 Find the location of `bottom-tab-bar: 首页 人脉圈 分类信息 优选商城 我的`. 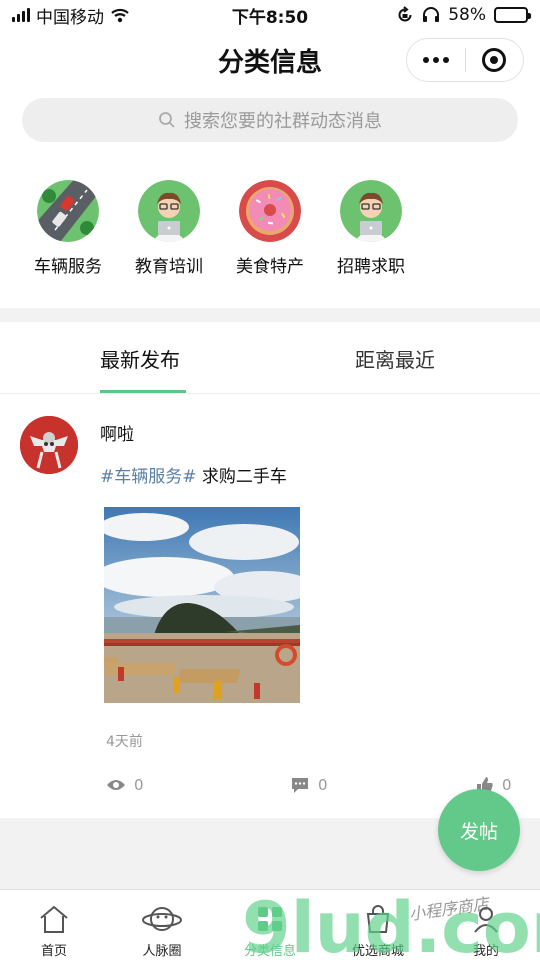

bottom-tab-bar: 首页 人脉圈 分类信息 优选商城 我的 is located at coordinates (270, 924).